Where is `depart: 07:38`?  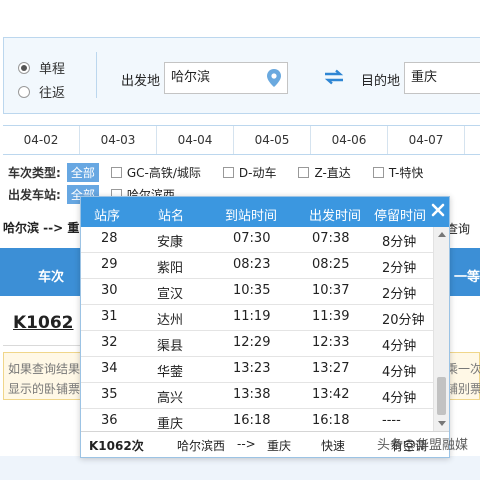 depart: 07:38 is located at coordinates (331, 238).